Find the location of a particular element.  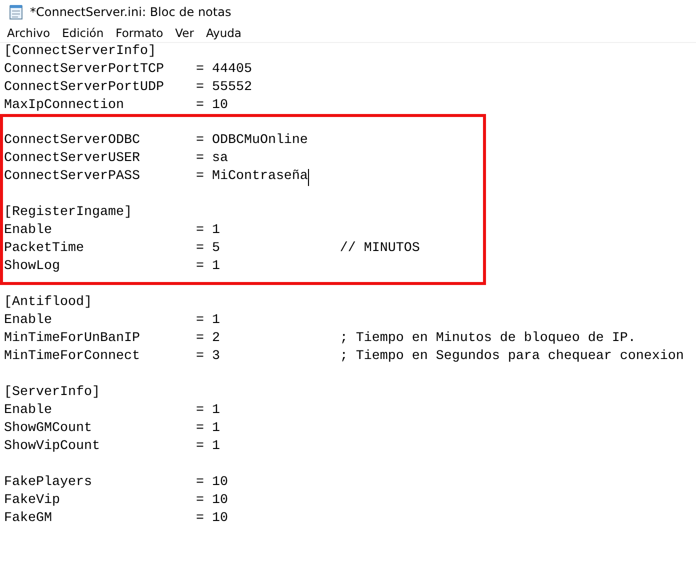

text-line: MinTimeForConnect = 3 ; Tiempo en Segundos para chequear conexion is located at coordinates (344, 357).